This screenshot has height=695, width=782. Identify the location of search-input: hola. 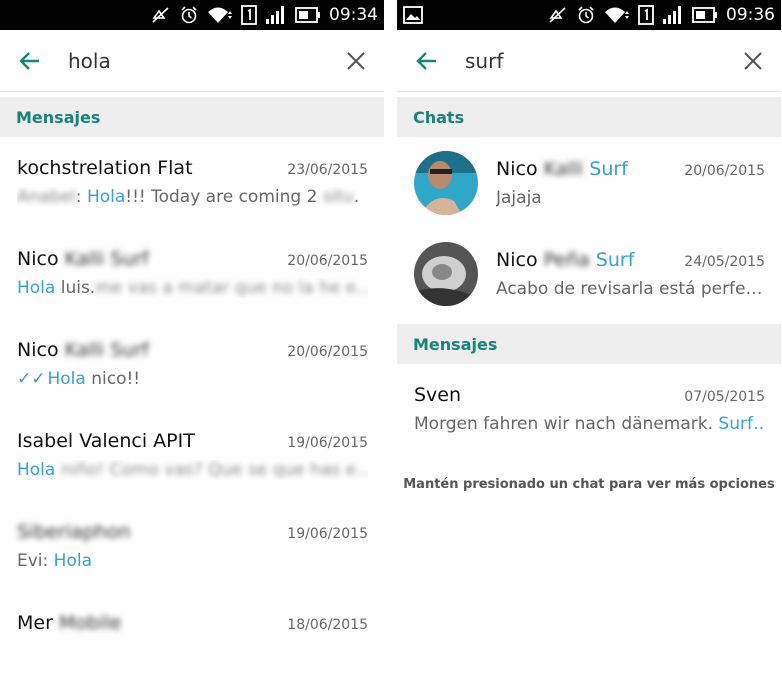
(205, 61).